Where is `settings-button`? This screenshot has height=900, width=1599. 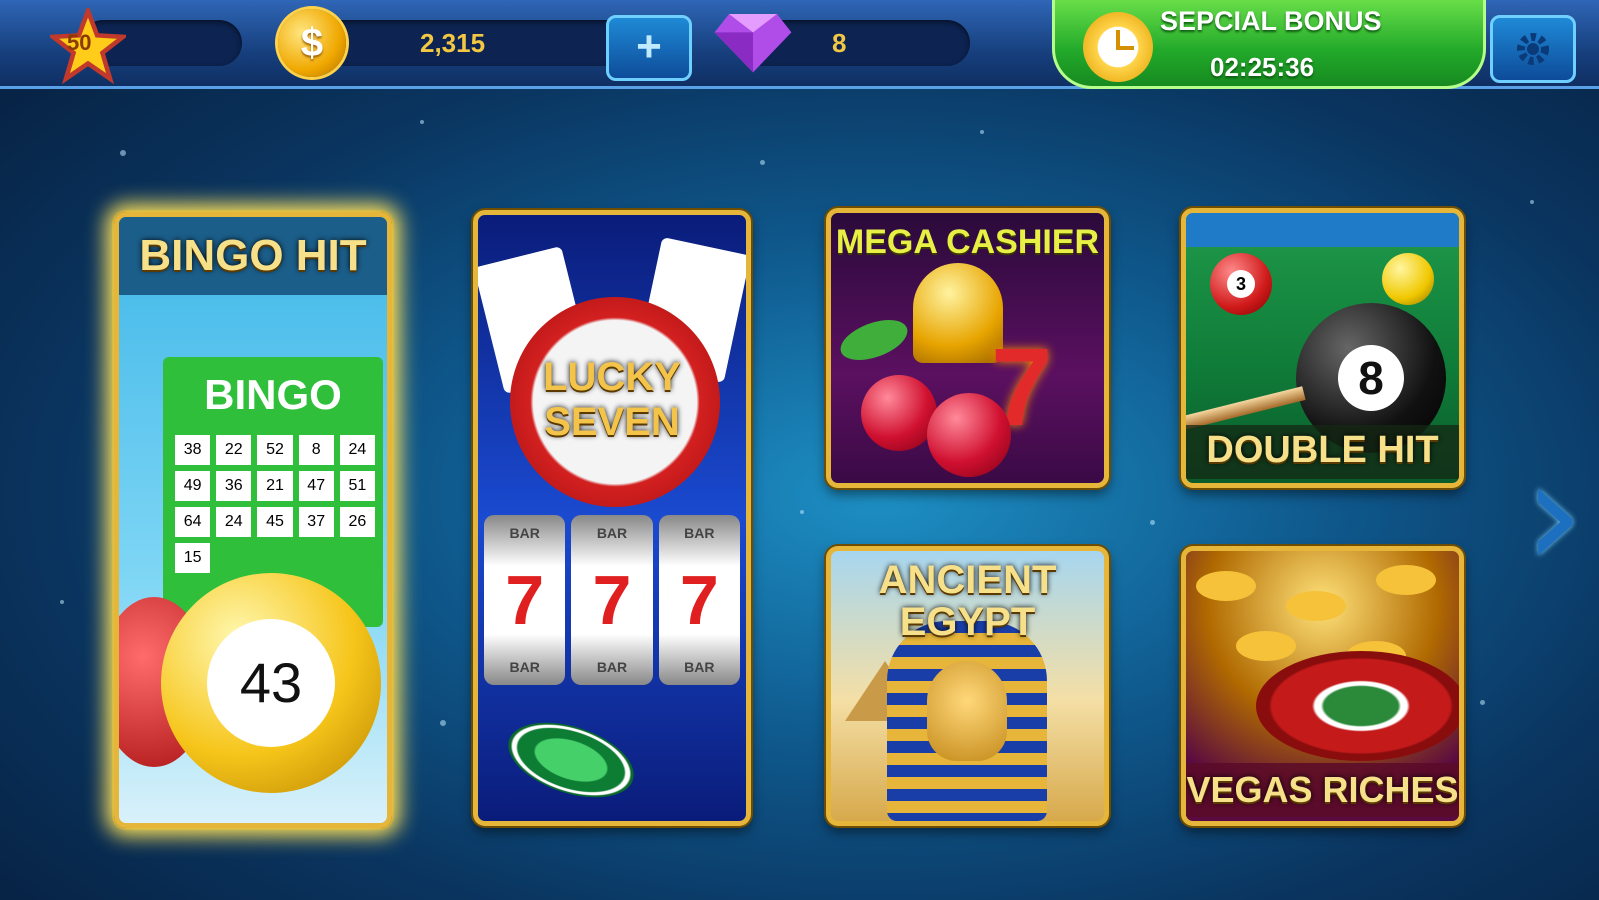 settings-button is located at coordinates (1533, 49).